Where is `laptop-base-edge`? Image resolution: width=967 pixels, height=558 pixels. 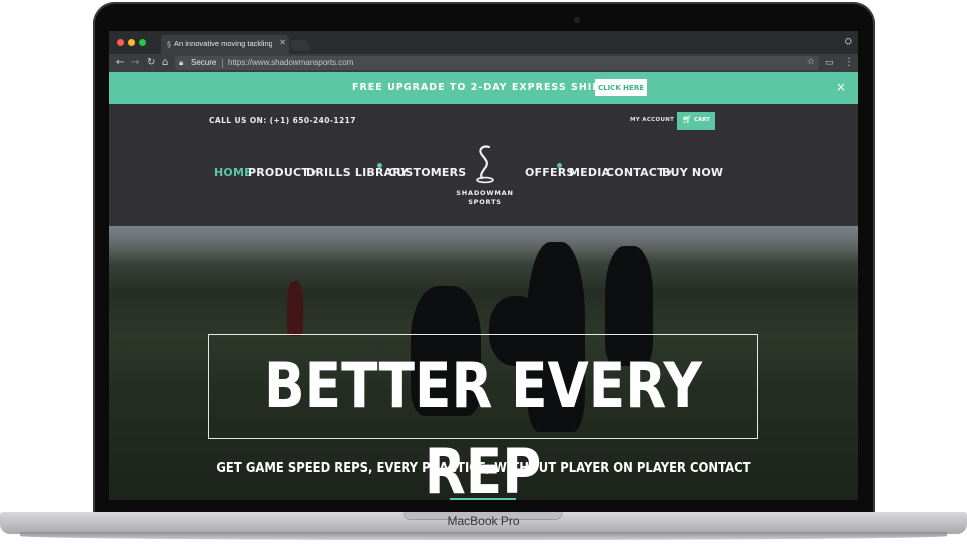
laptop-base-edge is located at coordinates (483, 536).